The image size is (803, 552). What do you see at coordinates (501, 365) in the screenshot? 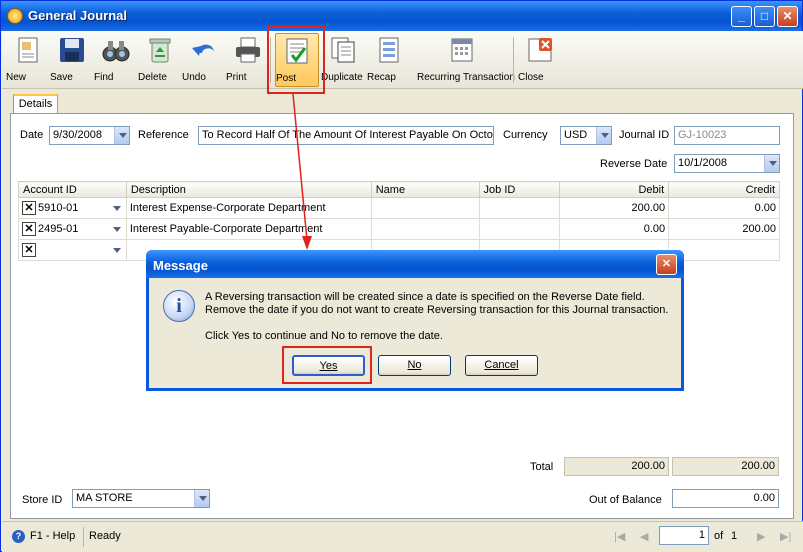
I see `cancel-button: Cancel` at bounding box center [501, 365].